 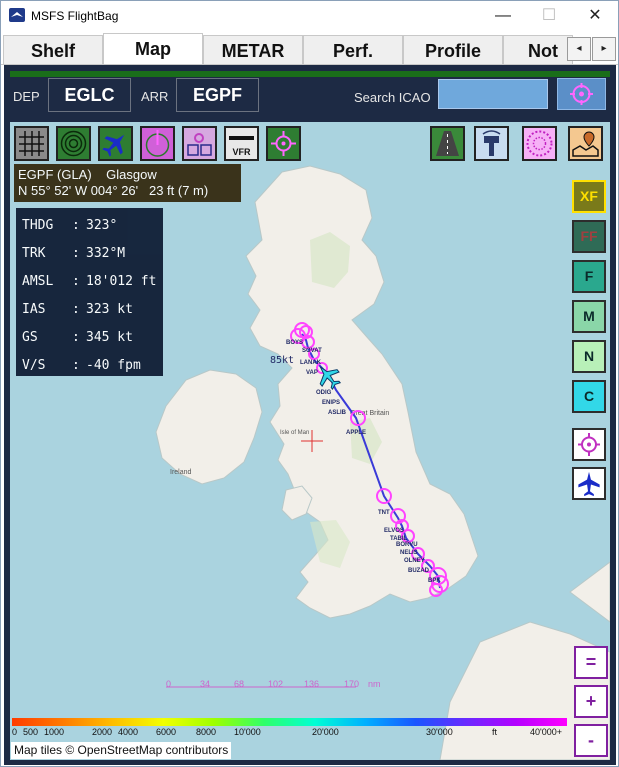 I want to click on map-style-f-button: F, so click(x=589, y=276).